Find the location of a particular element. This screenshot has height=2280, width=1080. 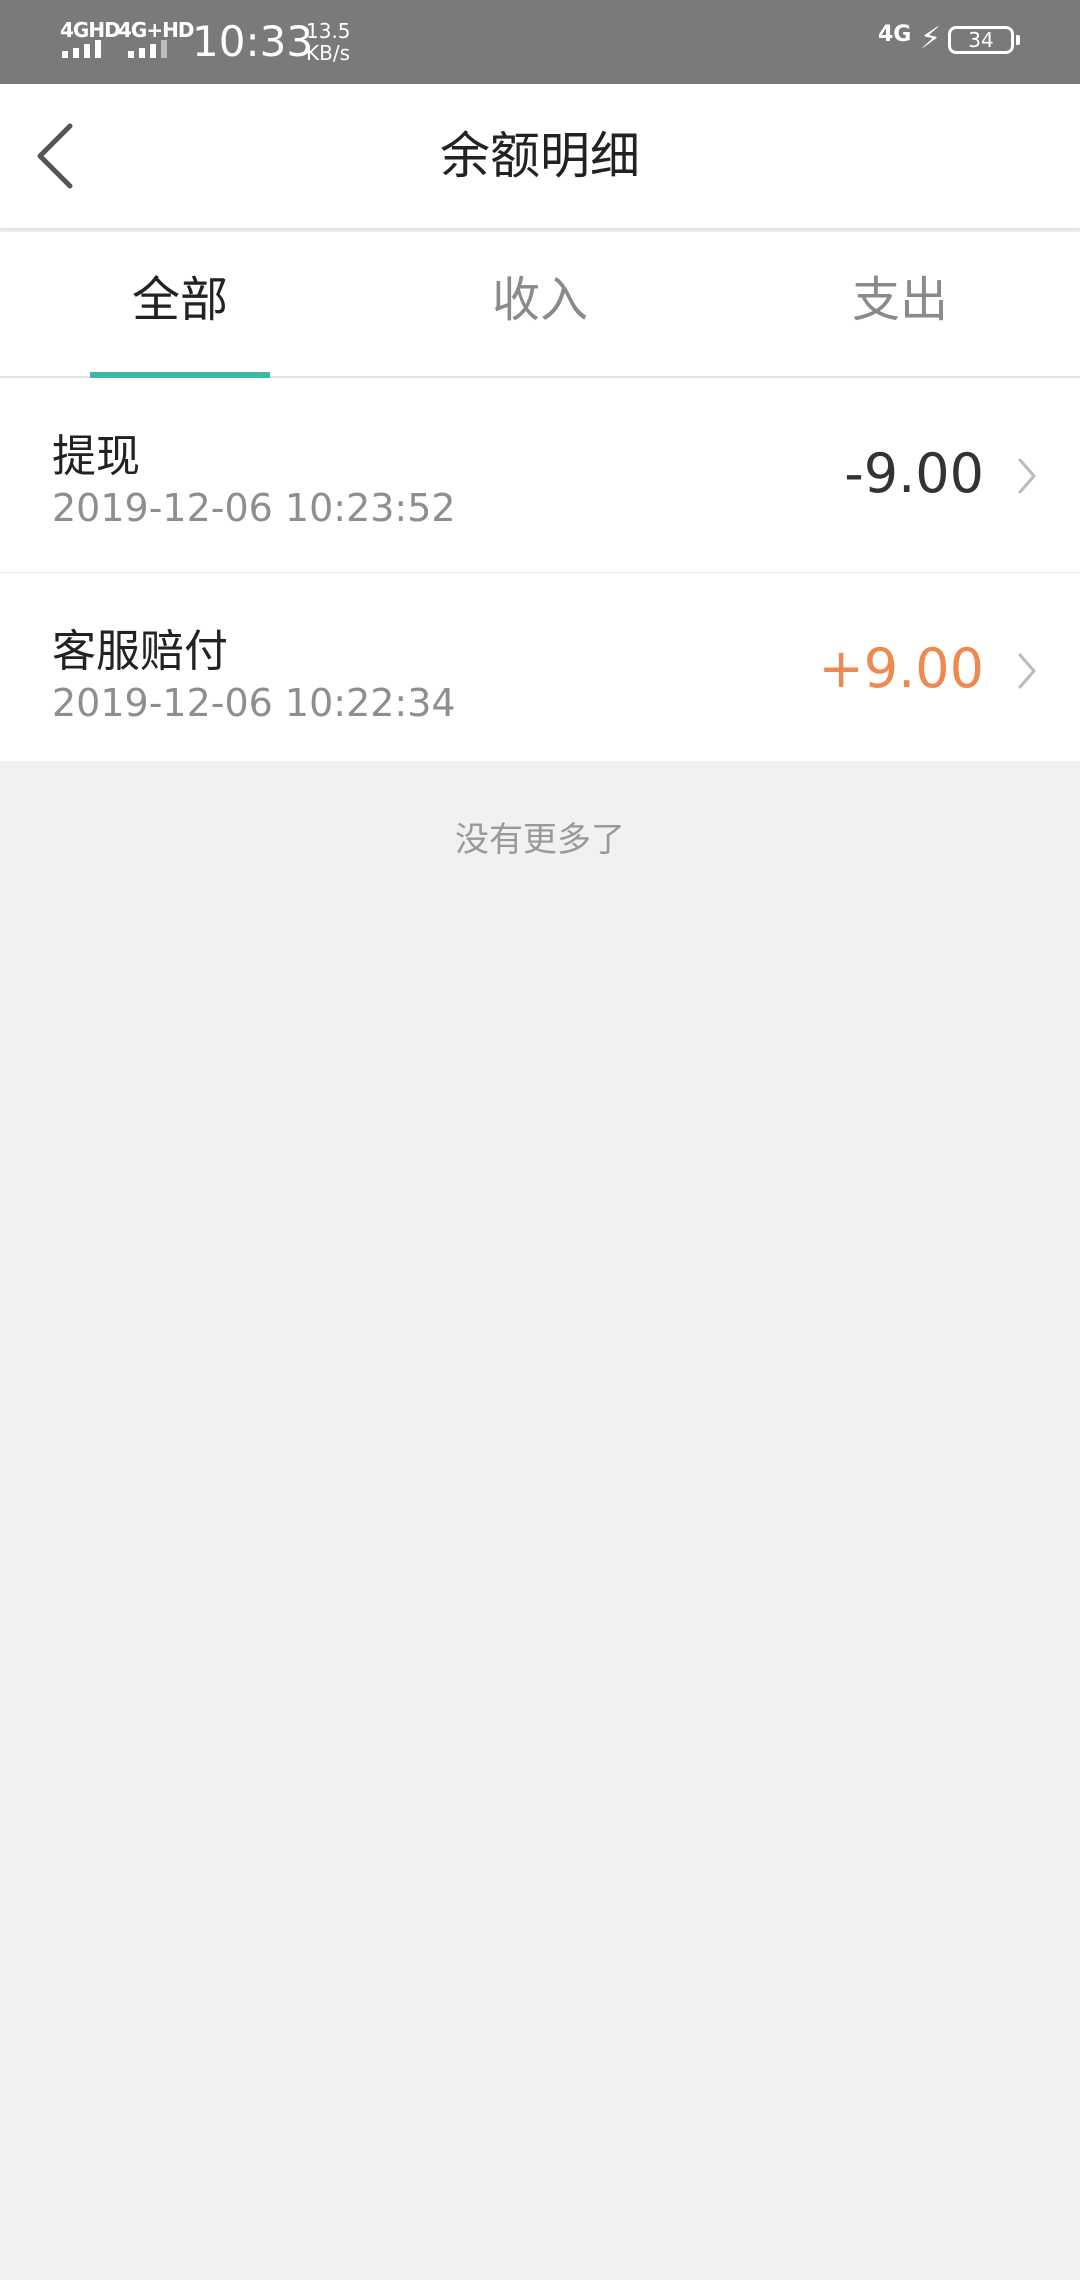

back-button is located at coordinates (60, 156).